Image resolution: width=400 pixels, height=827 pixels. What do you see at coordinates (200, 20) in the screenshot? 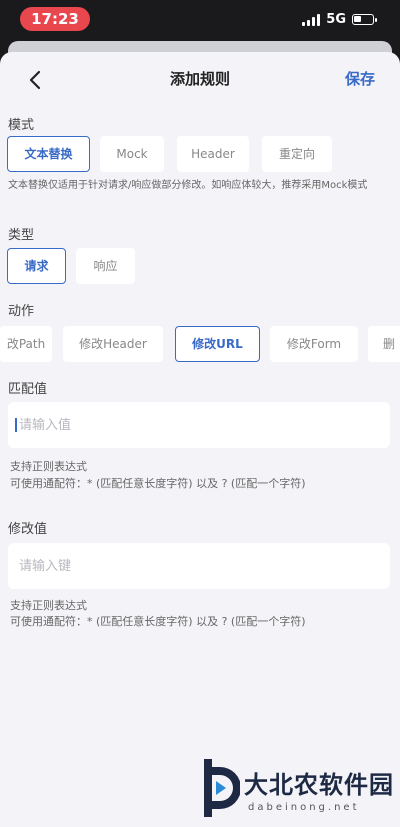
I see `status-bar: 17:23 5G` at bounding box center [200, 20].